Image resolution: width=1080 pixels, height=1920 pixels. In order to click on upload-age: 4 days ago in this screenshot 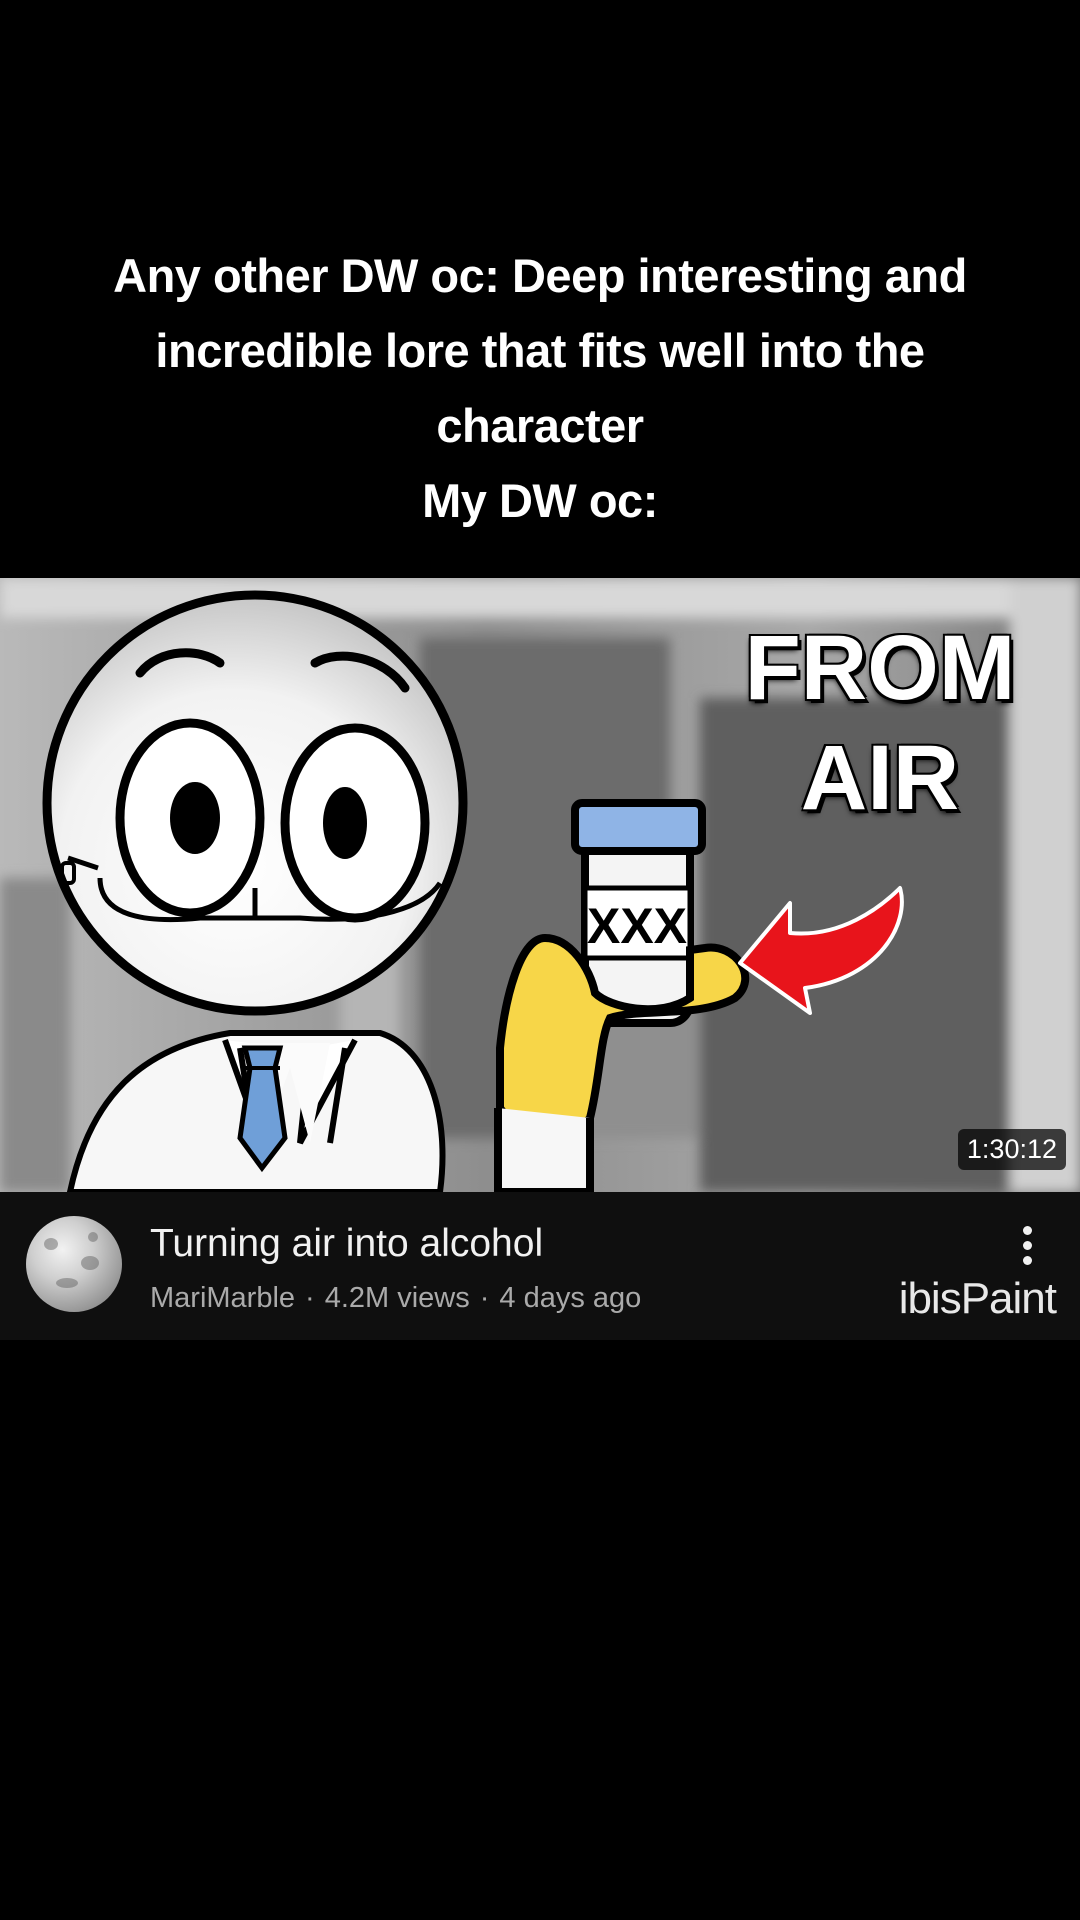, I will do `click(570, 1298)`.